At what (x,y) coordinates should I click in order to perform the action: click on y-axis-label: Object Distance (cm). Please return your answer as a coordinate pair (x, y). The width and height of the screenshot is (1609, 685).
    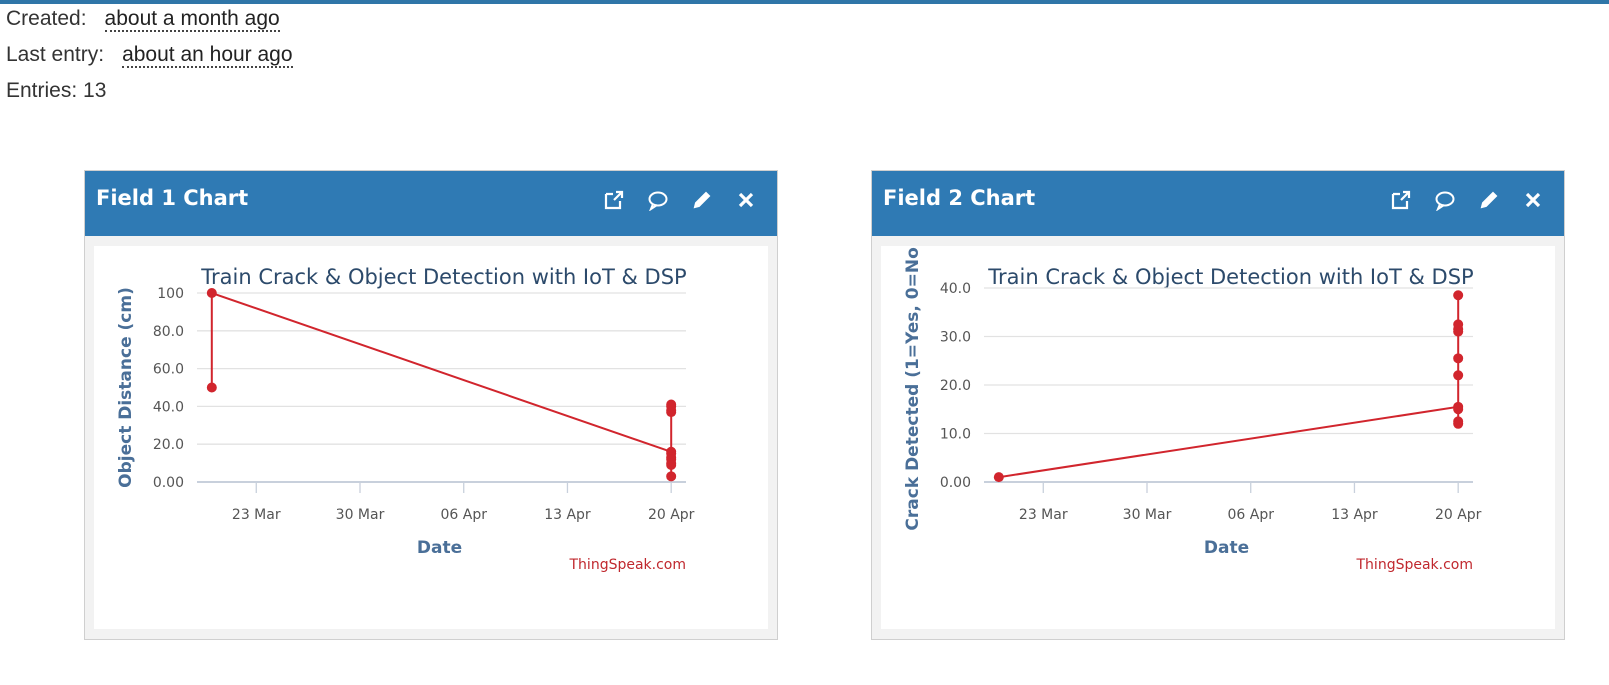
    Looking at the image, I should click on (126, 387).